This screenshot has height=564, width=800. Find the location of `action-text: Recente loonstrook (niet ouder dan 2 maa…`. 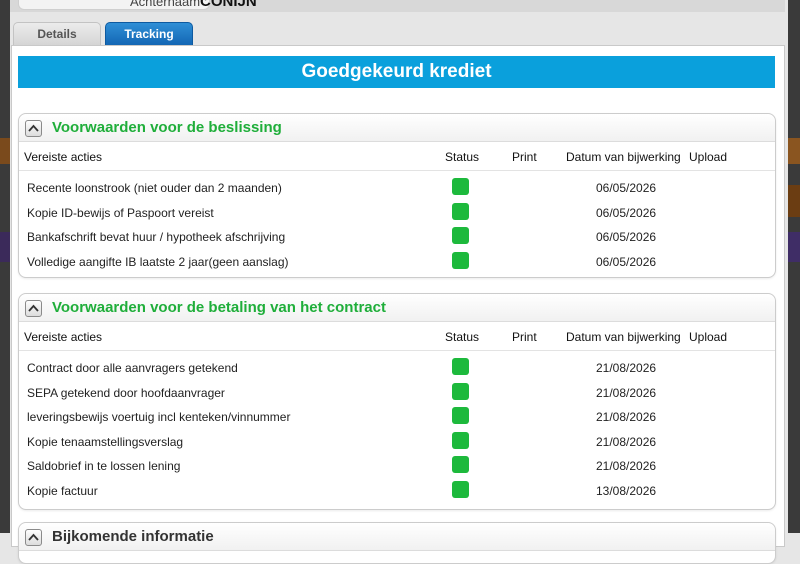

action-text: Recente loonstrook (niet ouder dan 2 maa… is located at coordinates (154, 188).